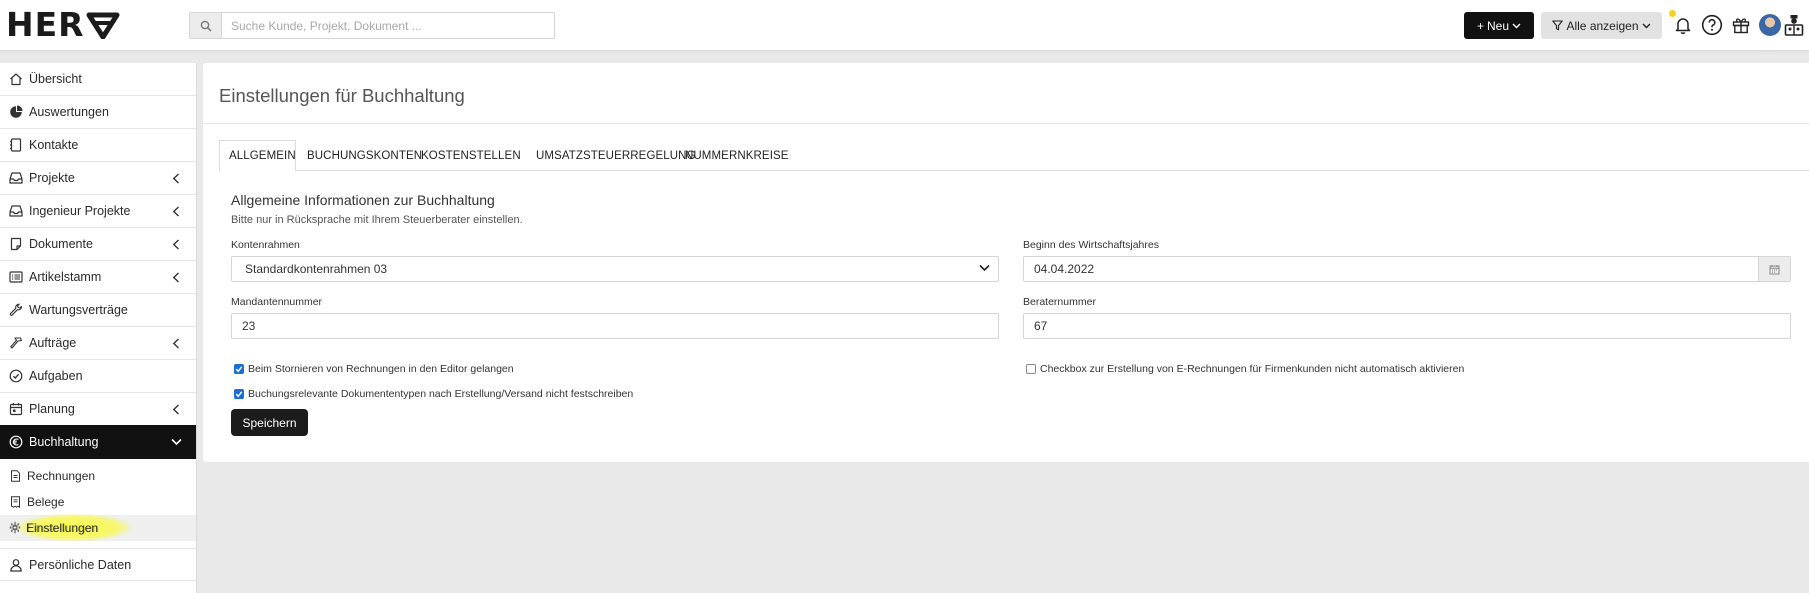 The height and width of the screenshot is (593, 1809). I want to click on sidebar-item-label: Aufträge, so click(53, 343).